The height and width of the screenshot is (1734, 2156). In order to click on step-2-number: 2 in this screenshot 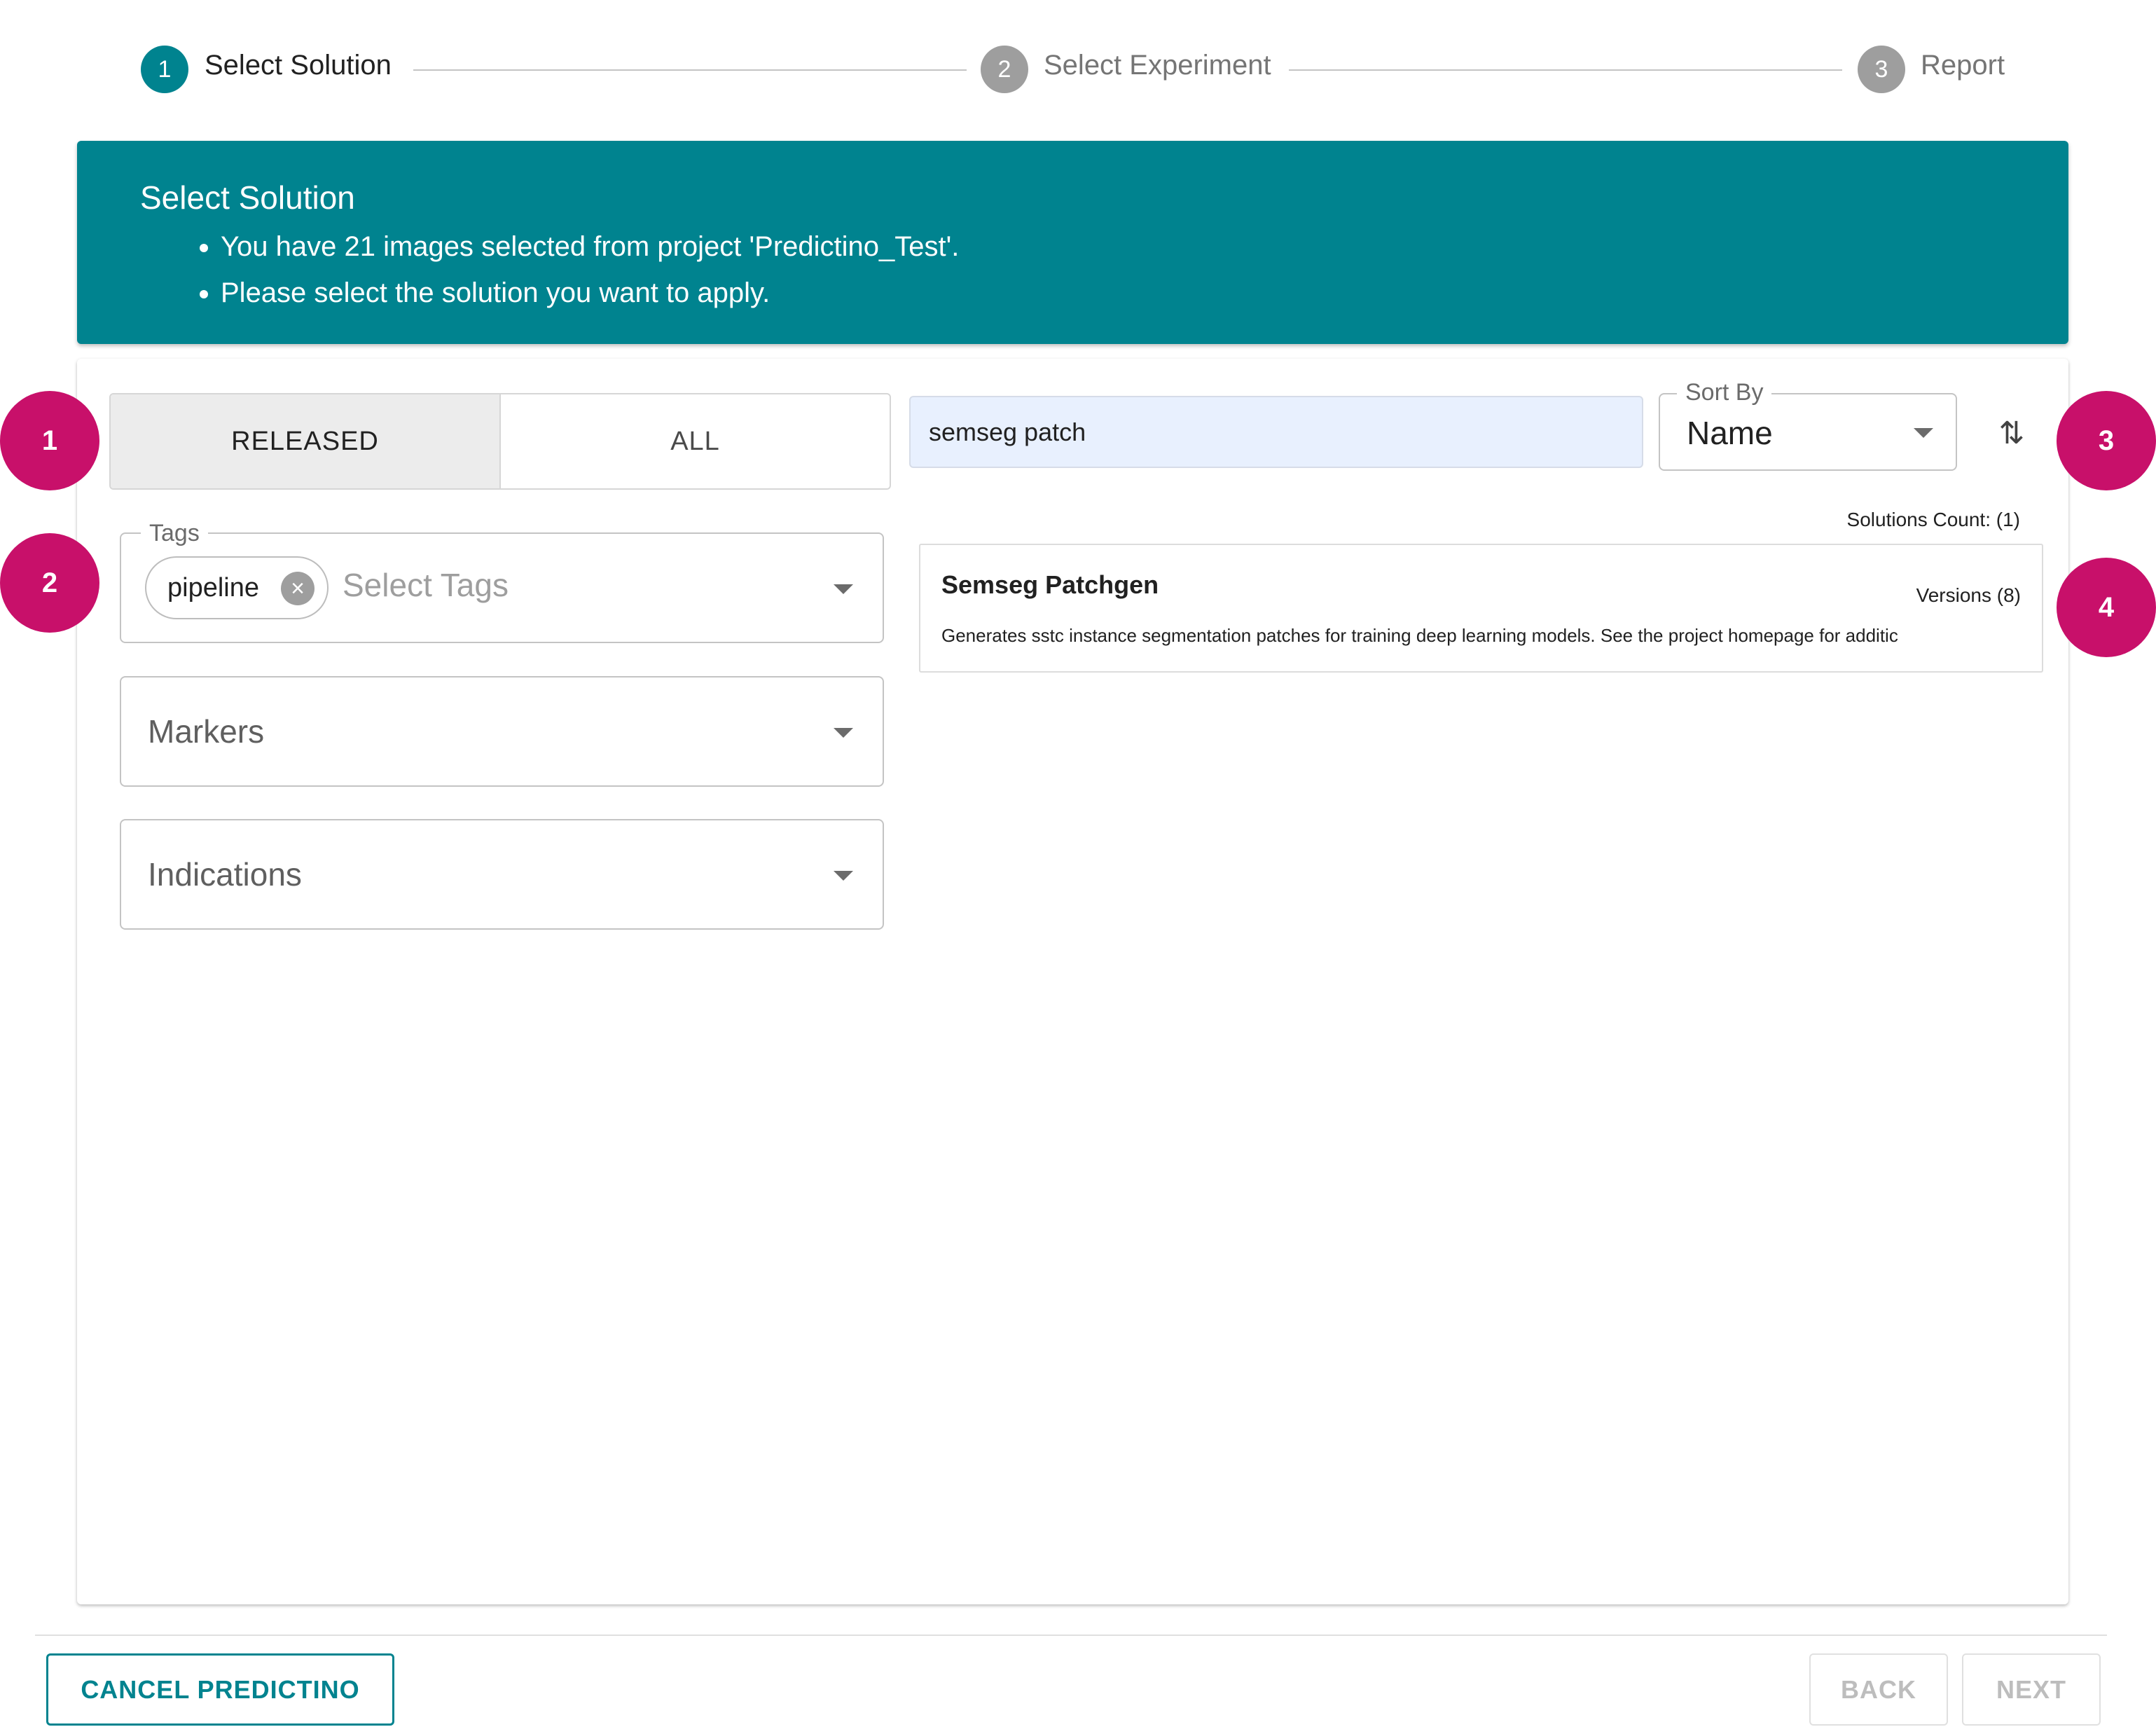, I will do `click(1004, 69)`.